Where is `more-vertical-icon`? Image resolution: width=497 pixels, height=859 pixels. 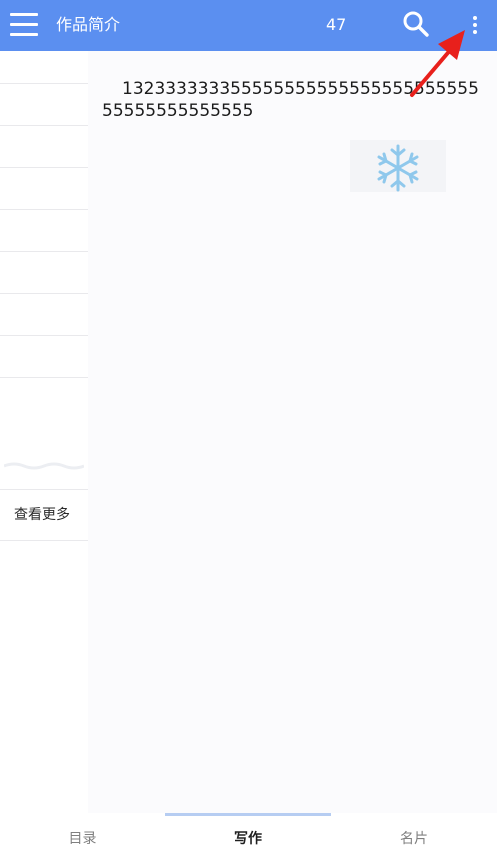 more-vertical-icon is located at coordinates (475, 25).